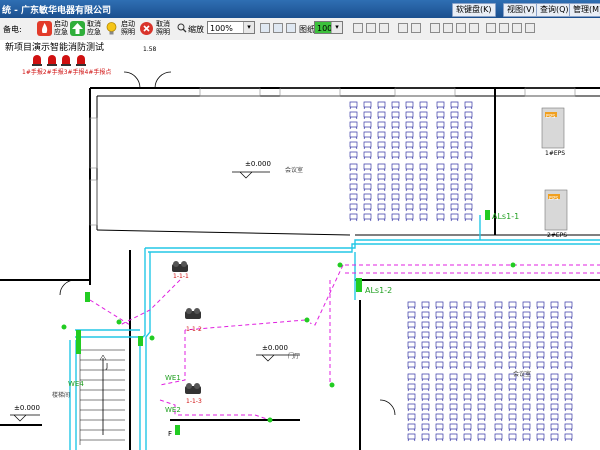 The height and width of the screenshot is (450, 600). I want to click on bus-line, so click(142, 349).